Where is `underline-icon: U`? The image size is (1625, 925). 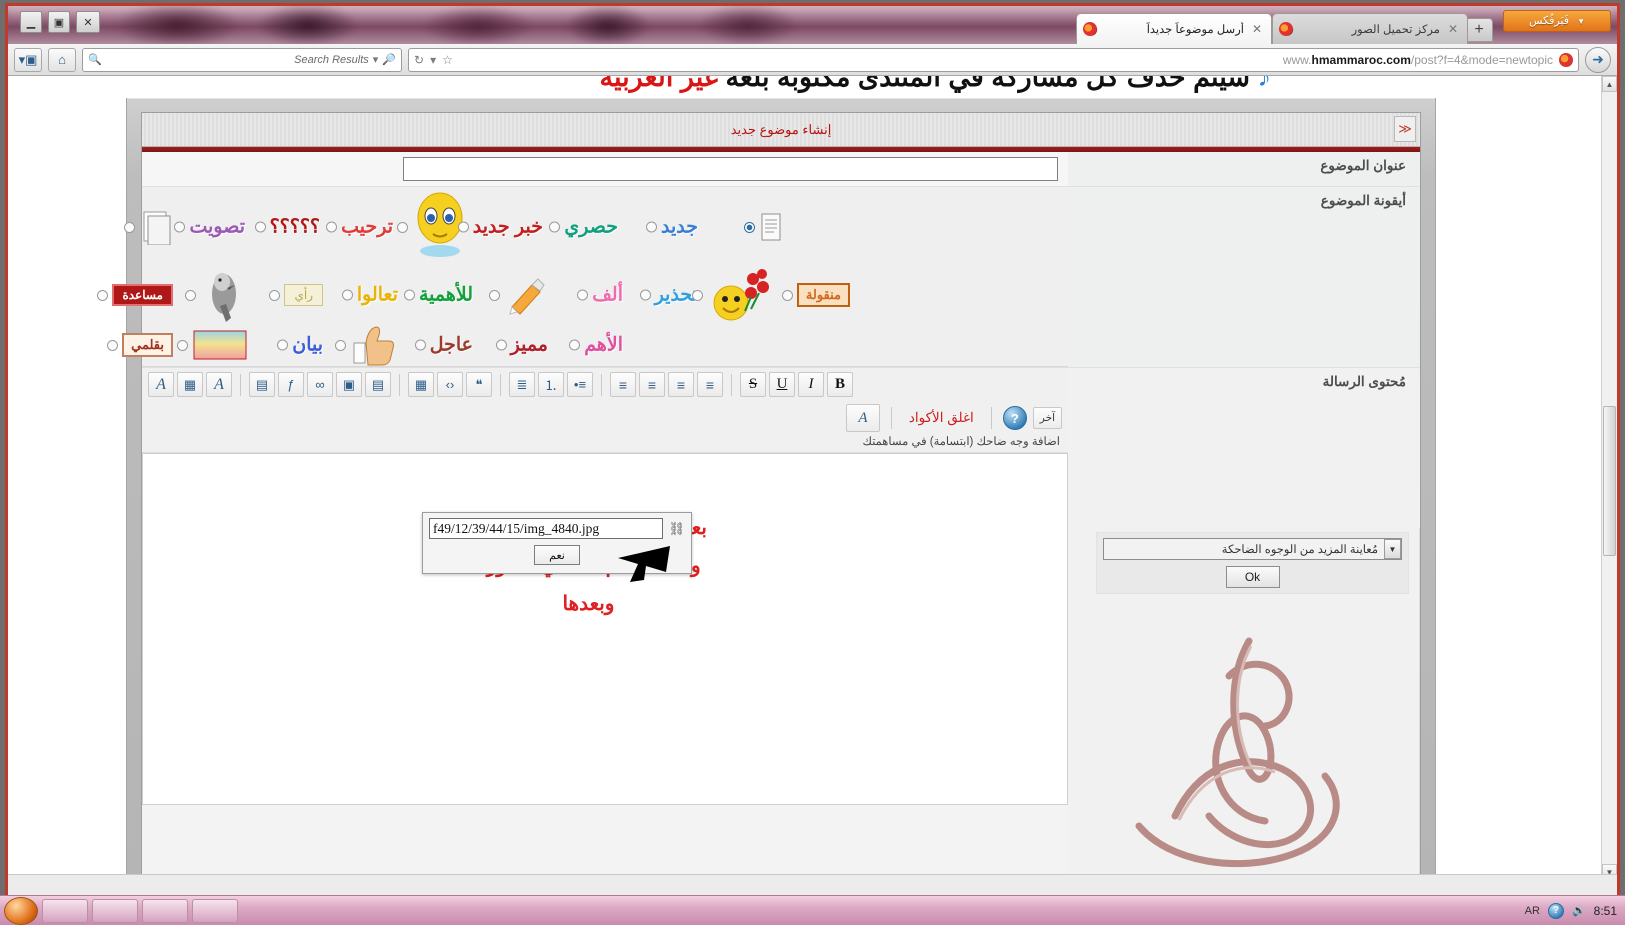
underline-icon: U is located at coordinates (782, 384).